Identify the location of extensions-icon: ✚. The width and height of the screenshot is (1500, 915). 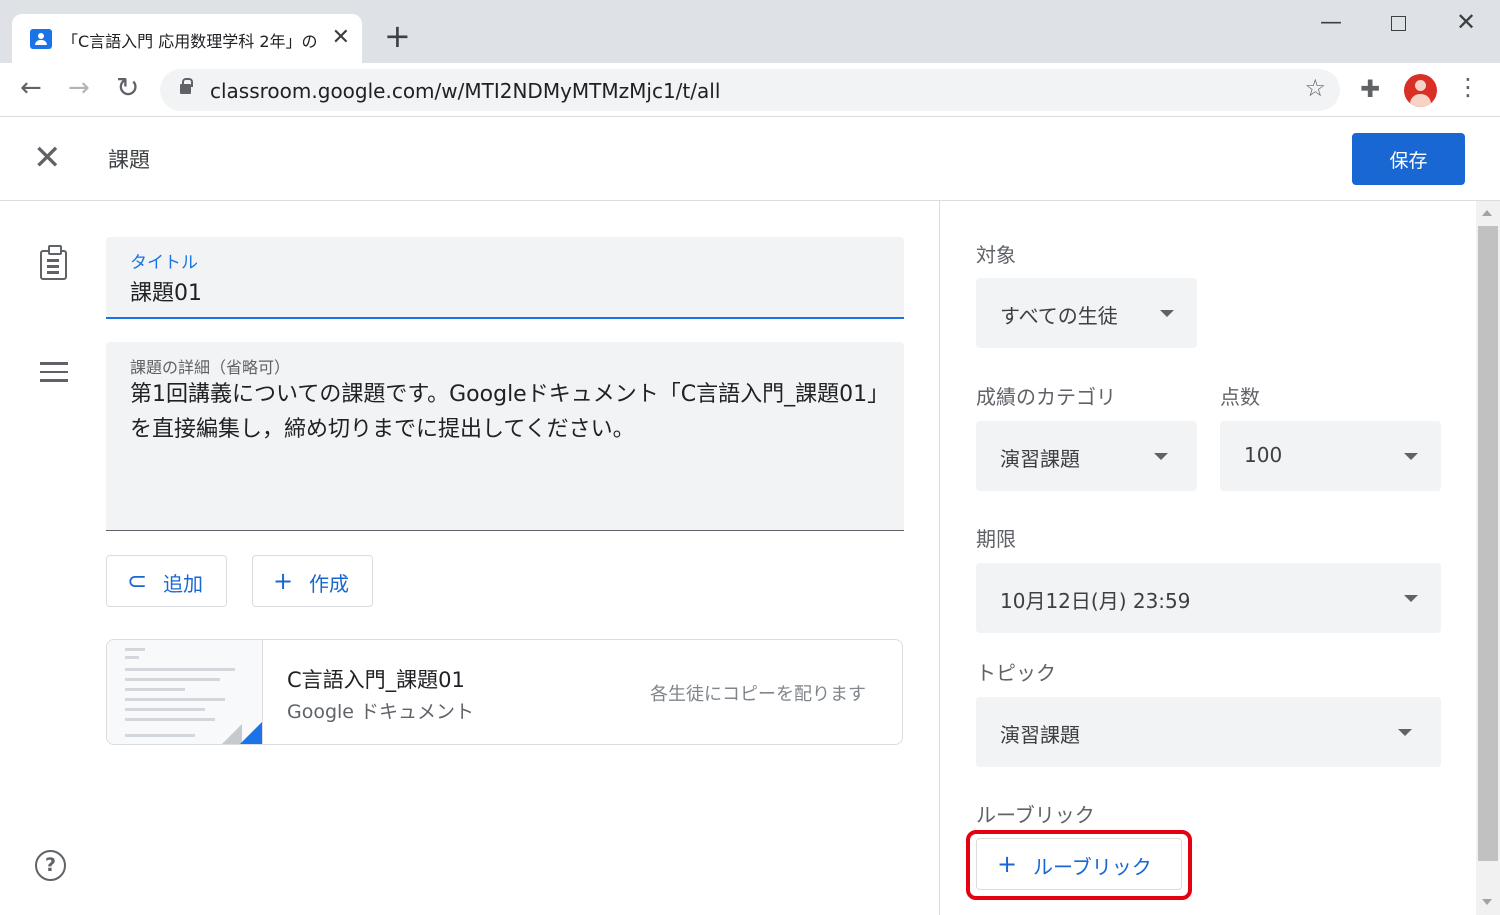
(1370, 89).